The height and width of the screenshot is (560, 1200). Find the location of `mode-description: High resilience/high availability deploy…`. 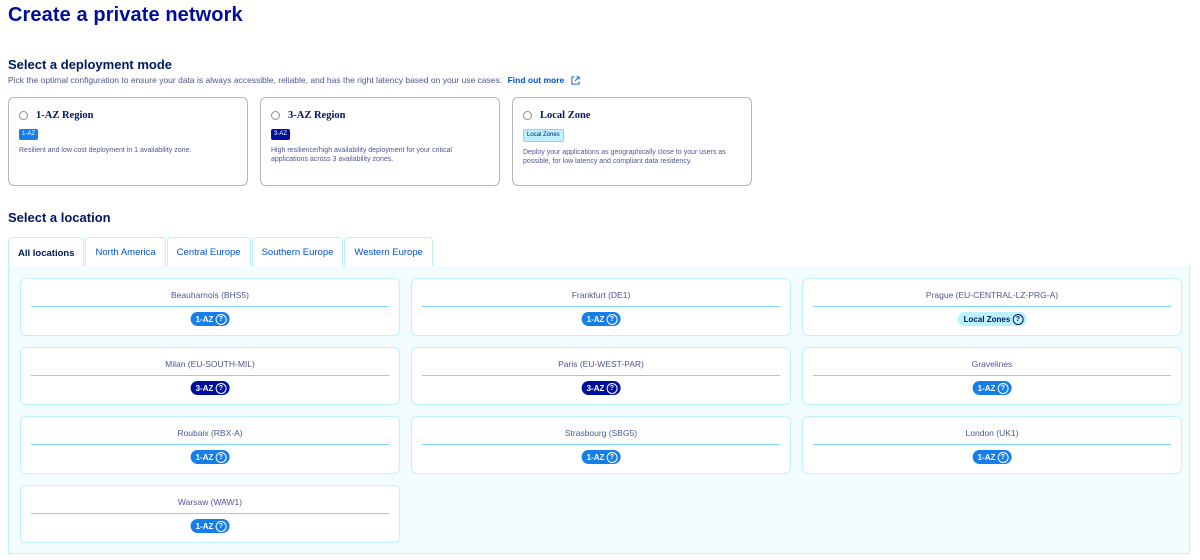

mode-description: High resilience/high availability deploy… is located at coordinates (361, 155).